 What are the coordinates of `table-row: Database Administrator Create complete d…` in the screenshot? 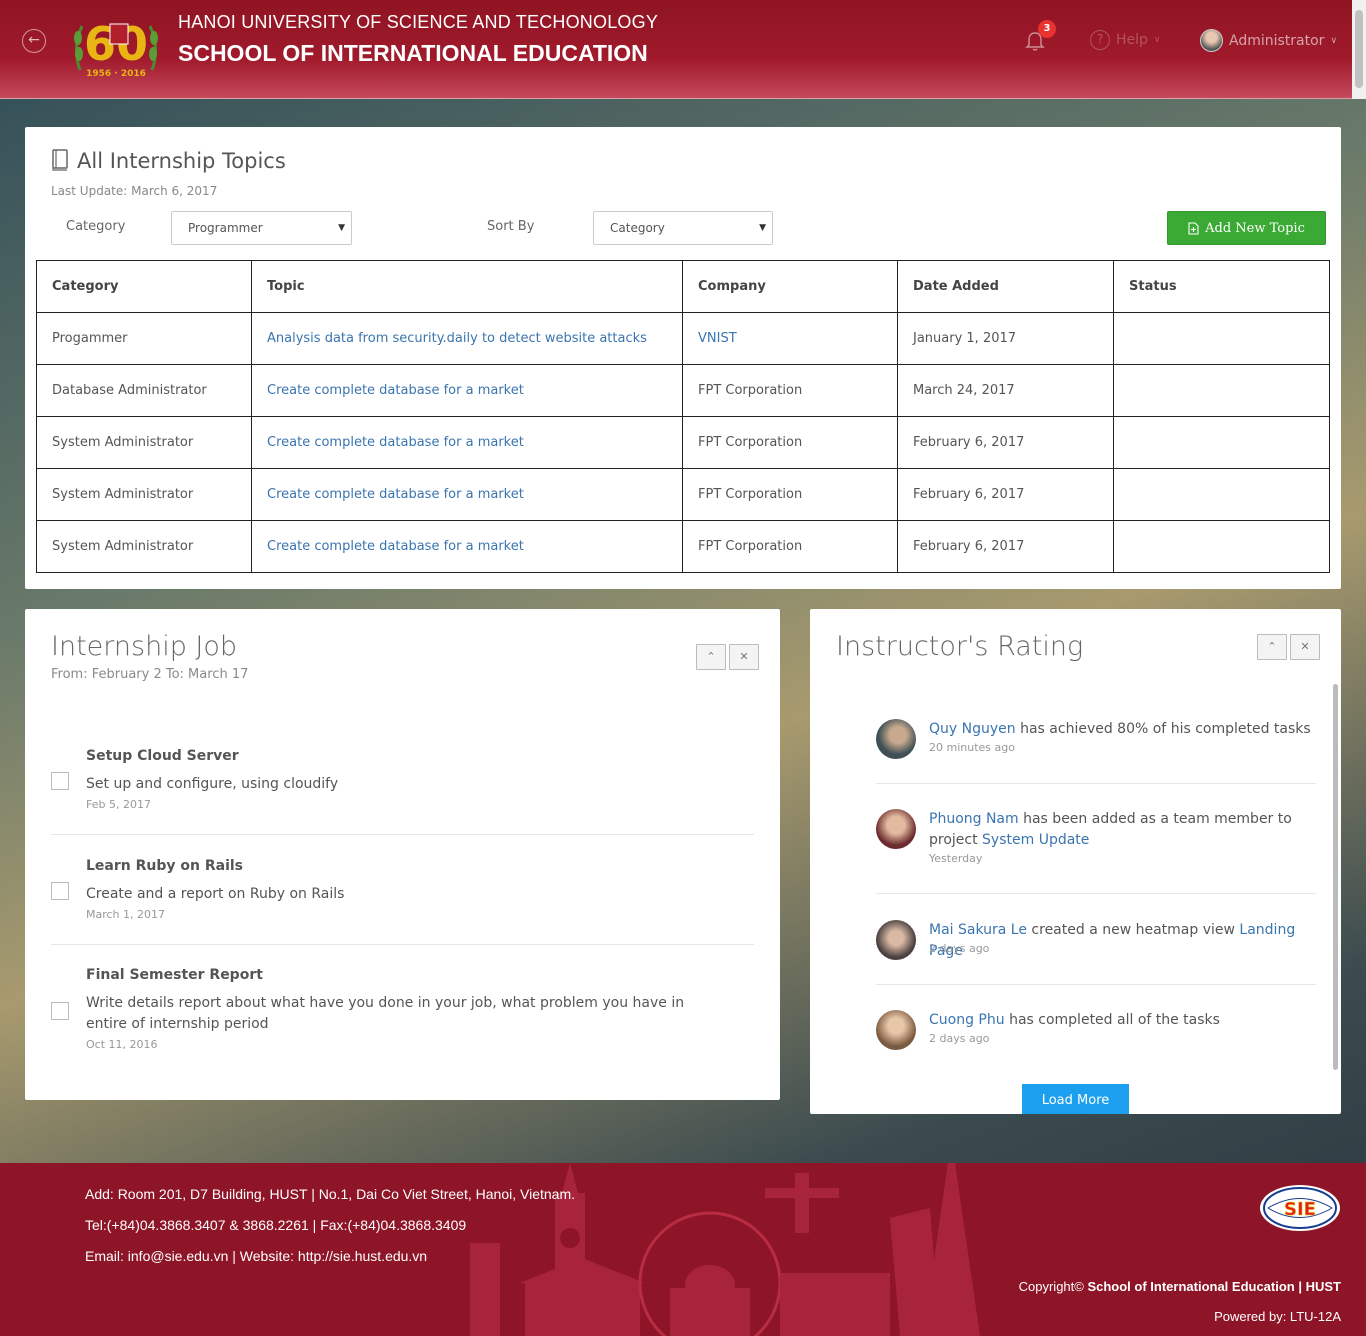 It's located at (683, 390).